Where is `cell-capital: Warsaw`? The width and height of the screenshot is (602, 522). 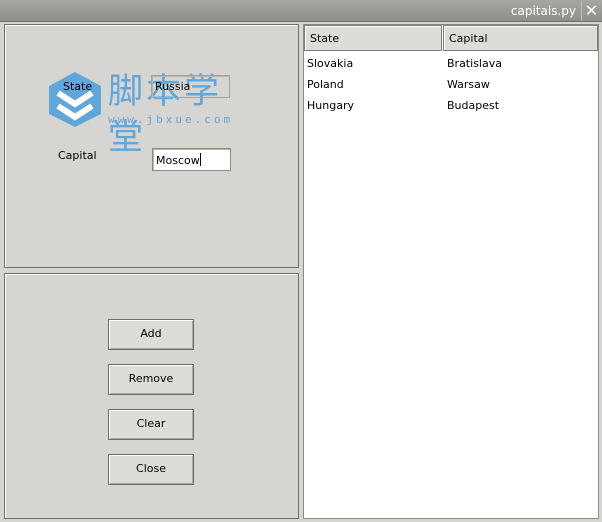
cell-capital: Warsaw is located at coordinates (468, 84).